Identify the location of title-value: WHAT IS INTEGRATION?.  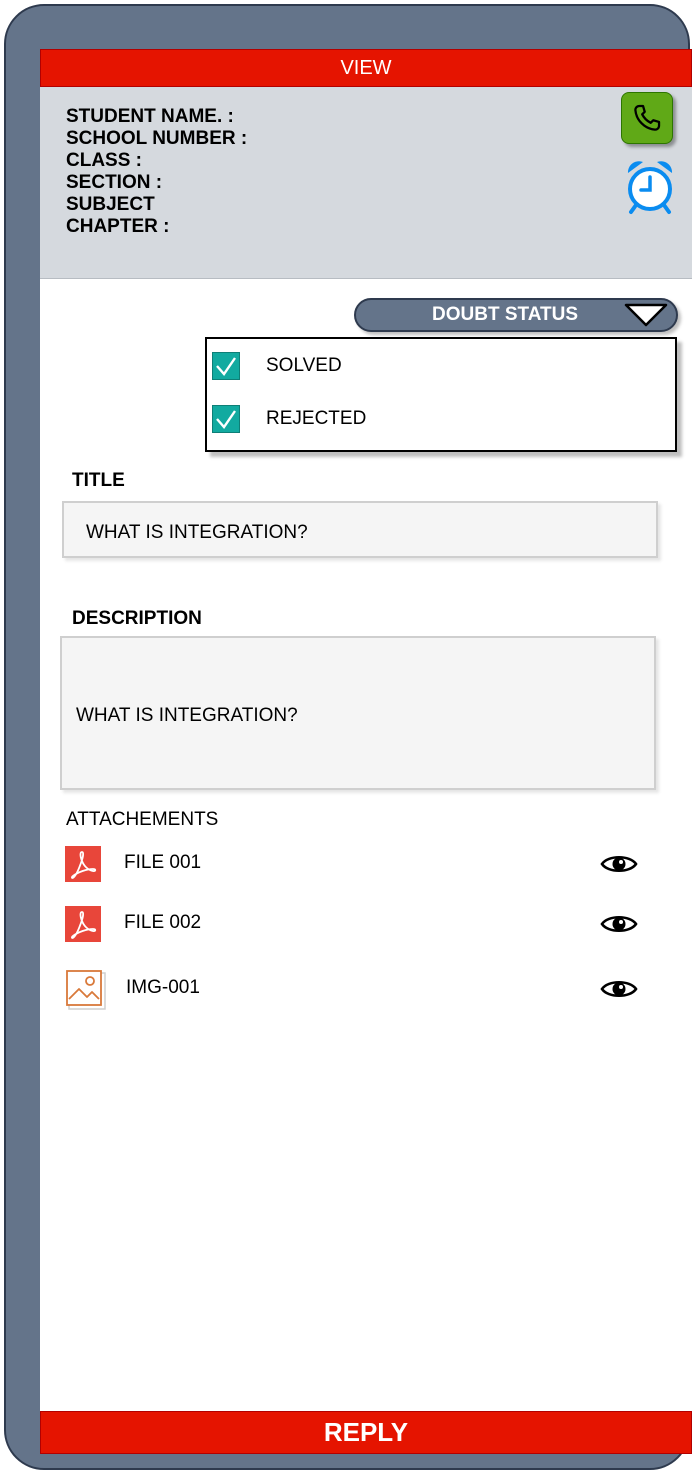
(197, 532).